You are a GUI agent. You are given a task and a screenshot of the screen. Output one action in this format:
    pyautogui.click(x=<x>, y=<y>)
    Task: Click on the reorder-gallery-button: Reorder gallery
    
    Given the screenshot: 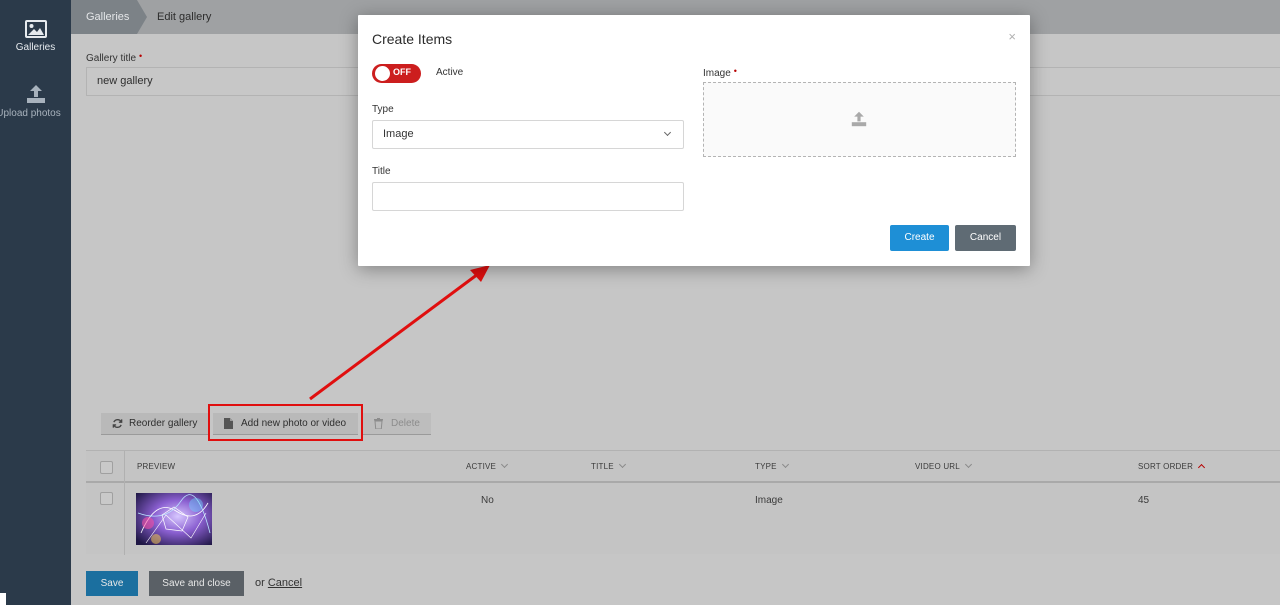 What is the action you would take?
    pyautogui.click(x=155, y=424)
    